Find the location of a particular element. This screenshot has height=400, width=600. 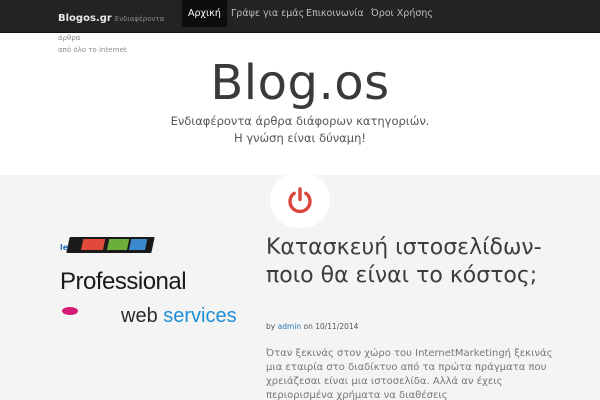

post-featured-image: le Professional web services is located at coordinates (156, 287).